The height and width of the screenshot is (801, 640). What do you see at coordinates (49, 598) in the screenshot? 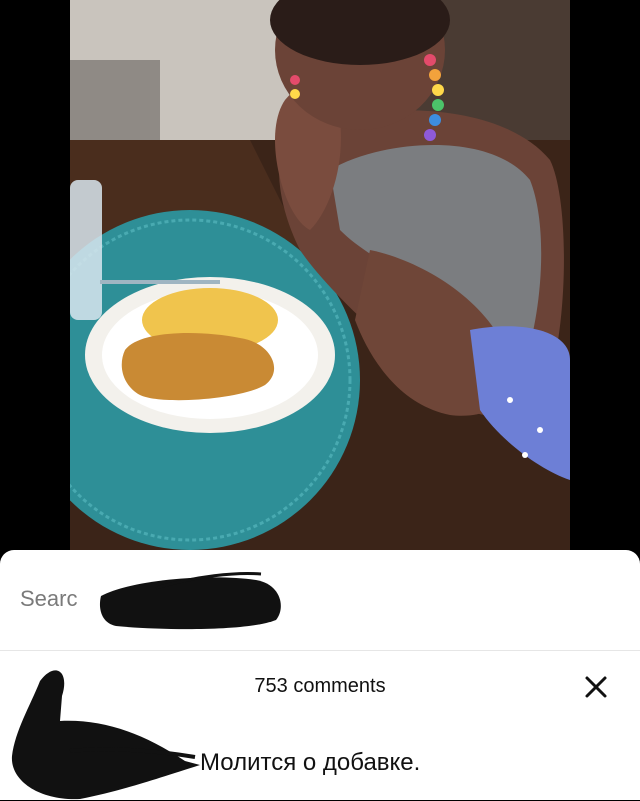
I see `search-label: Searc` at bounding box center [49, 598].